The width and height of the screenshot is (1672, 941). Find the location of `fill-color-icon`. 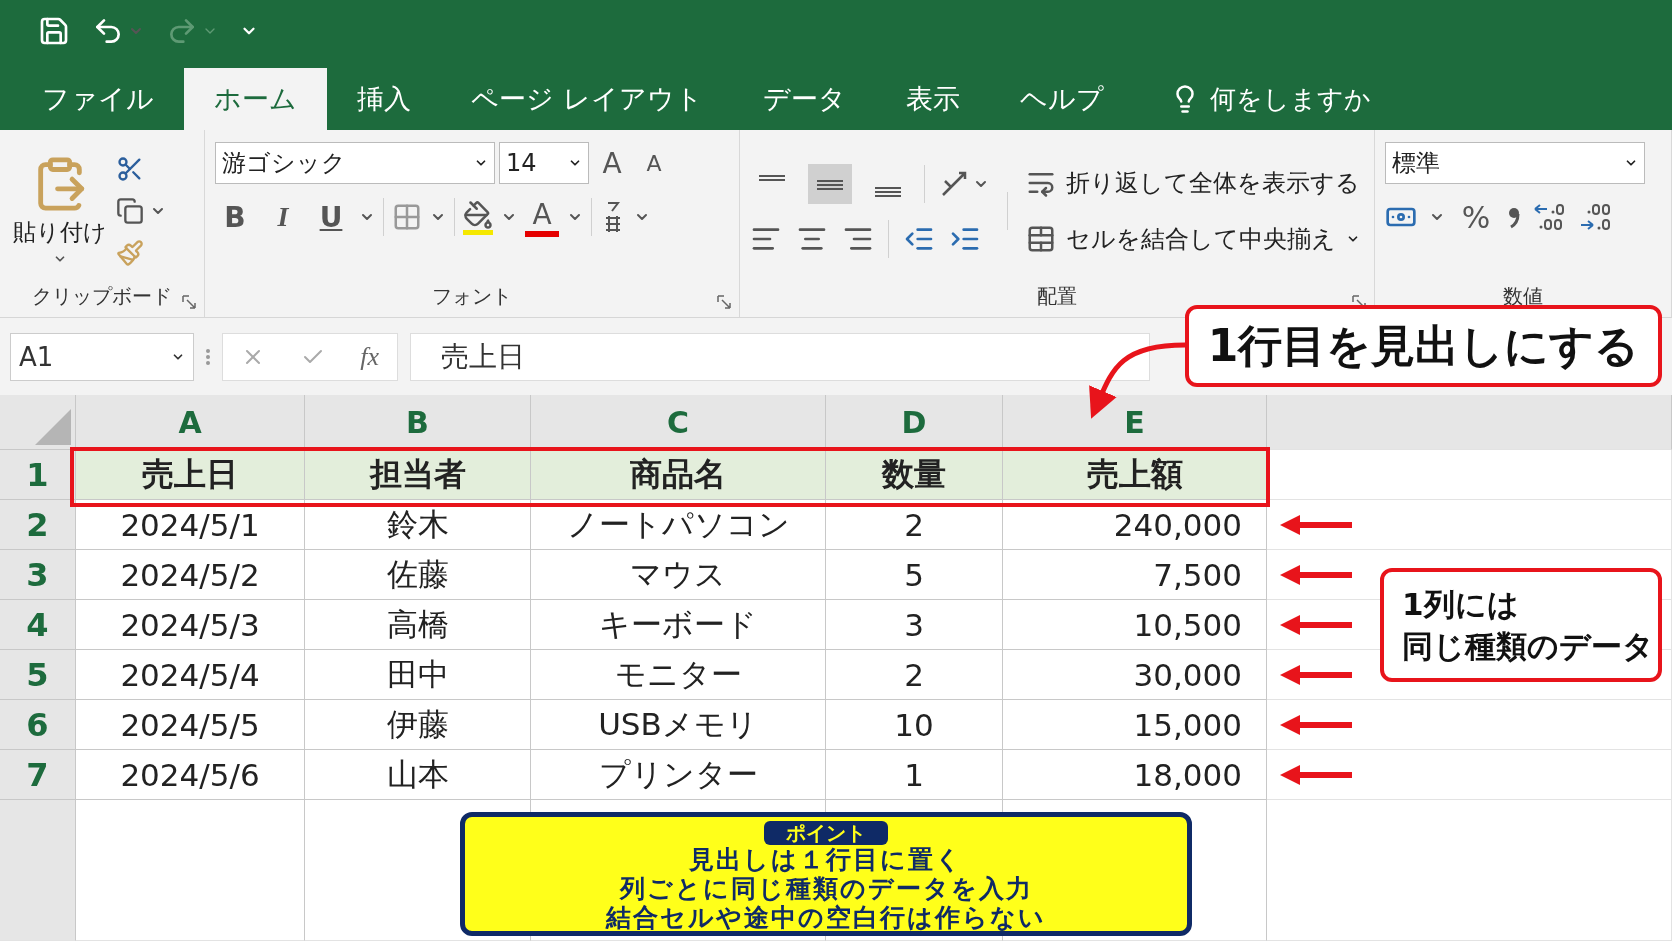

fill-color-icon is located at coordinates (478, 217).